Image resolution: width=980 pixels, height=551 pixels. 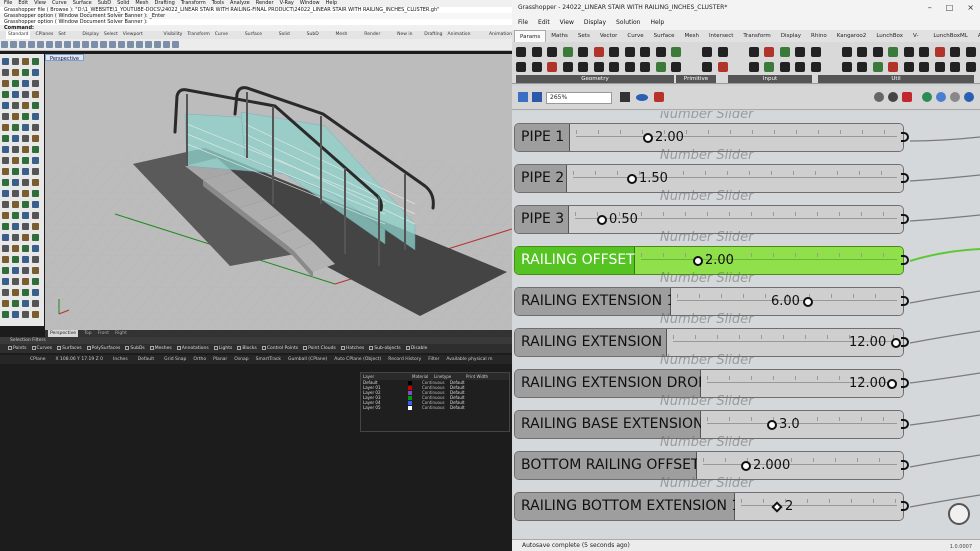 I want to click on rhino-menu-window: Window, so click(x=310, y=3).